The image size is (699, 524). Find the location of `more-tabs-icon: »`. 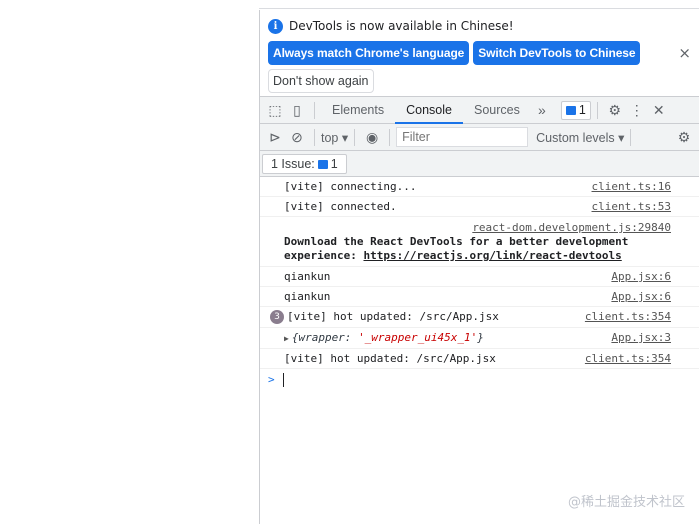

more-tabs-icon: » is located at coordinates (542, 110).